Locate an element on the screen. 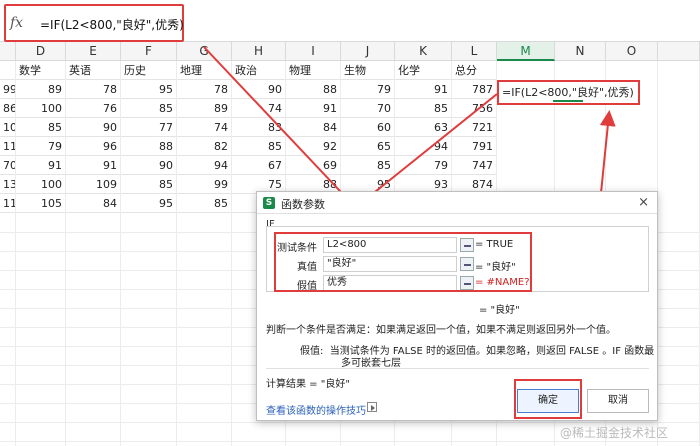  watermark: @稀土掘金技术社区 is located at coordinates (614, 433).